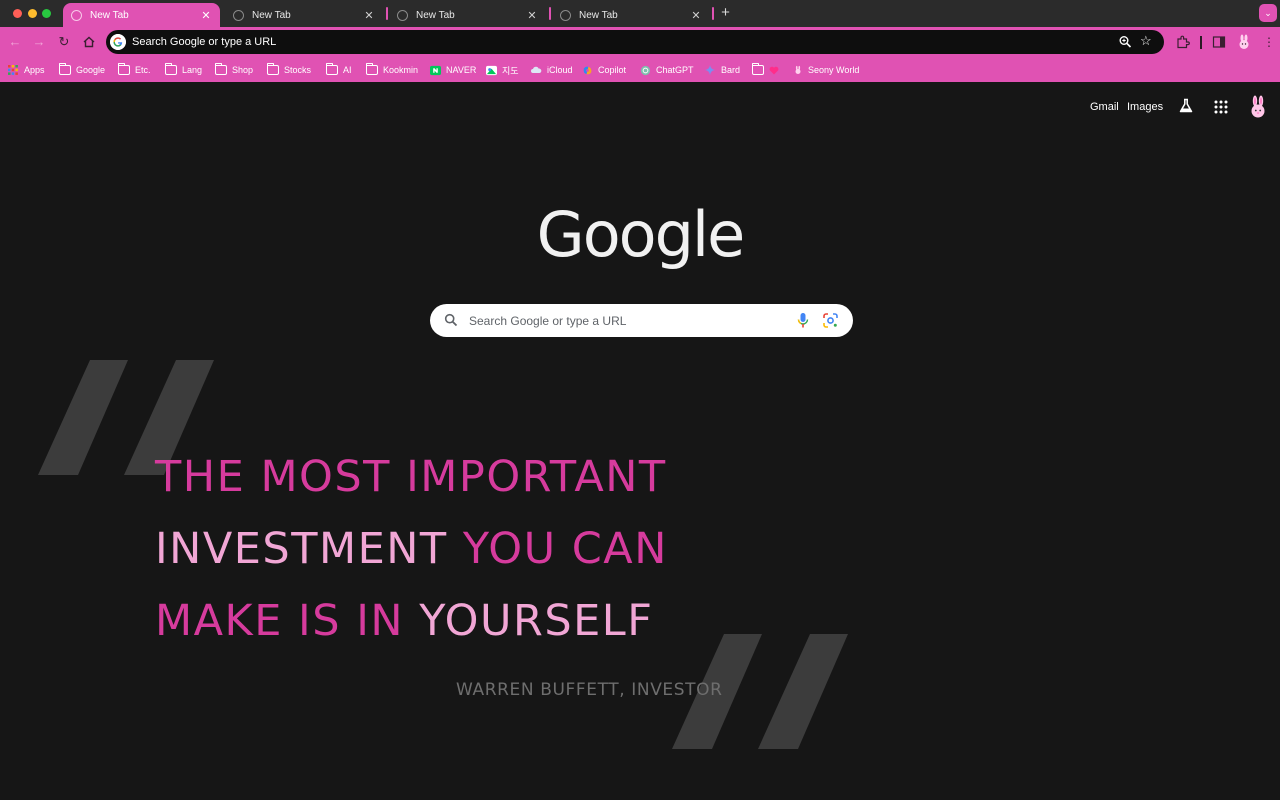  Describe the element at coordinates (834, 70) in the screenshot. I see `bookmark-label: Seony World` at that location.